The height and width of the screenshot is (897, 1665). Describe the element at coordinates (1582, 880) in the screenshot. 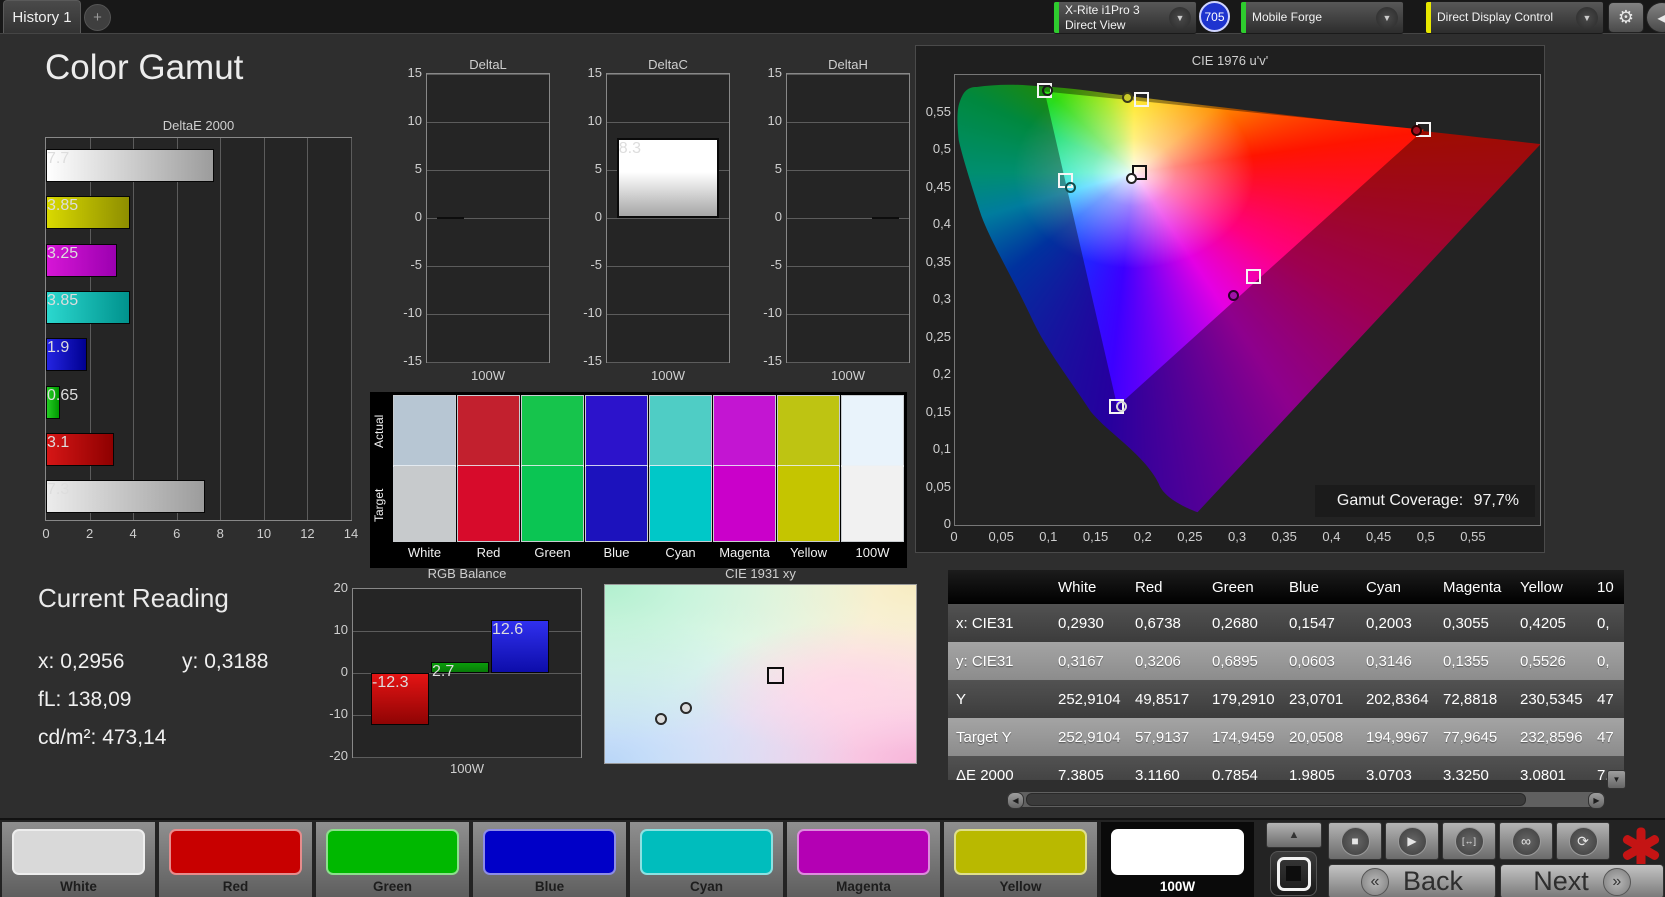

I see `next-button: Next »` at that location.